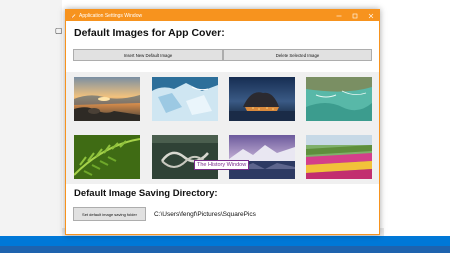 This screenshot has height=253, width=450. Describe the element at coordinates (297, 55) in the screenshot. I see `delete-selected-image-button: Delete Selected Image` at that location.